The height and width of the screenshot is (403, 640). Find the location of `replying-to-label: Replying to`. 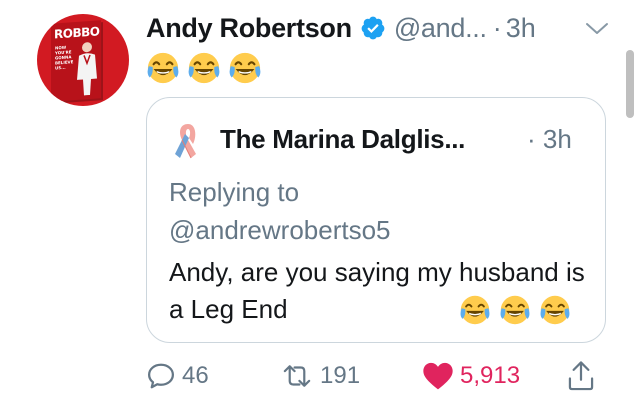

replying-to-label: Replying to is located at coordinates (234, 192).